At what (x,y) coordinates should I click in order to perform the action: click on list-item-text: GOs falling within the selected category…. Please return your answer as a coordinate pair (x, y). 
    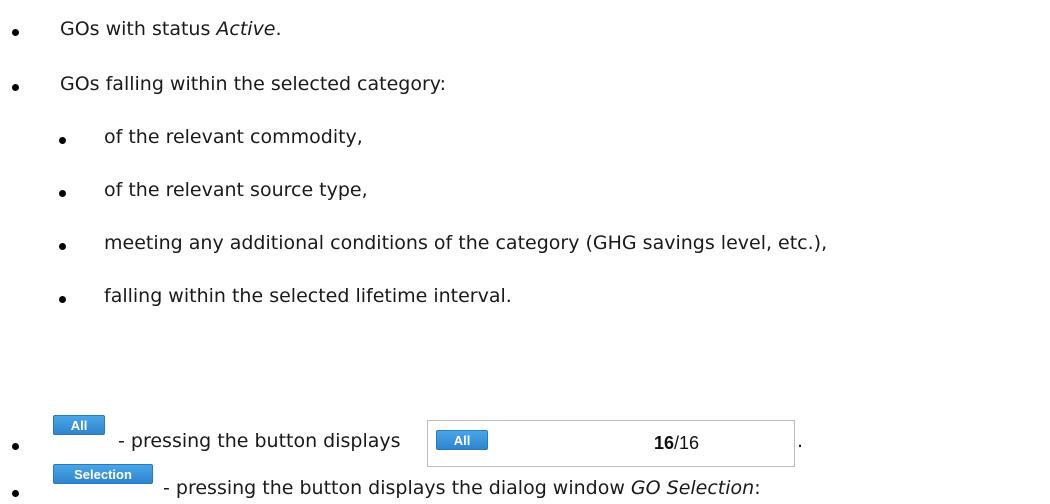
    Looking at the image, I should click on (253, 84).